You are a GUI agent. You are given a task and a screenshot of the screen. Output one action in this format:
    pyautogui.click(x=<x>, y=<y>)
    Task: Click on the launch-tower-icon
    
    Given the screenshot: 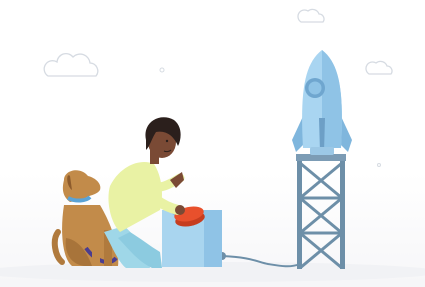 What is the action you would take?
    pyautogui.click(x=321, y=212)
    